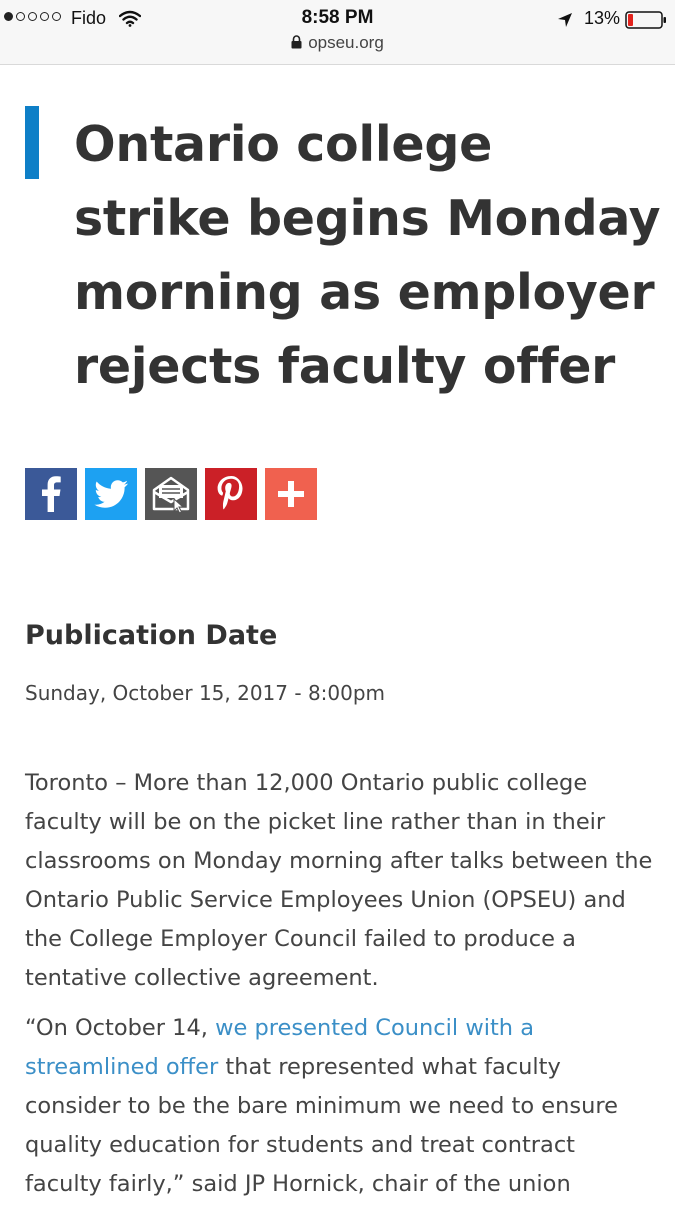  I want to click on browser-chrome: Fido 8:58 PM 13% opseu.org, so click(337, 32).